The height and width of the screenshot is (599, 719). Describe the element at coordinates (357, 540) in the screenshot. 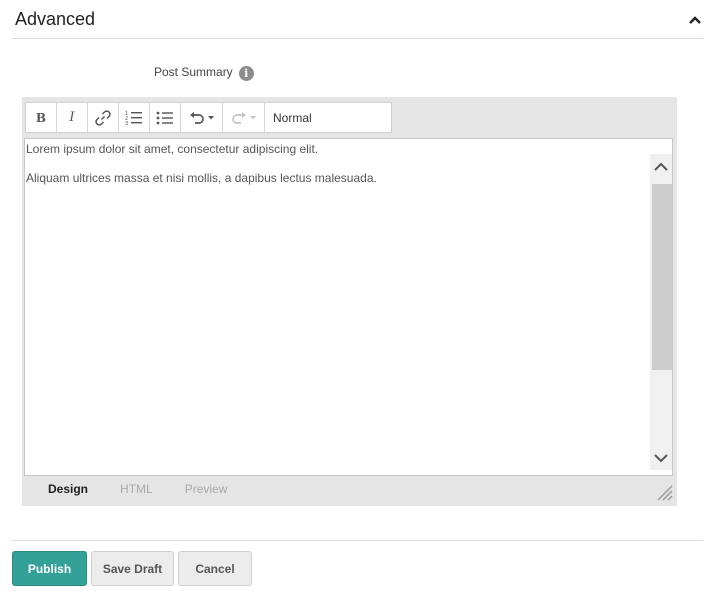

I see `divider` at that location.